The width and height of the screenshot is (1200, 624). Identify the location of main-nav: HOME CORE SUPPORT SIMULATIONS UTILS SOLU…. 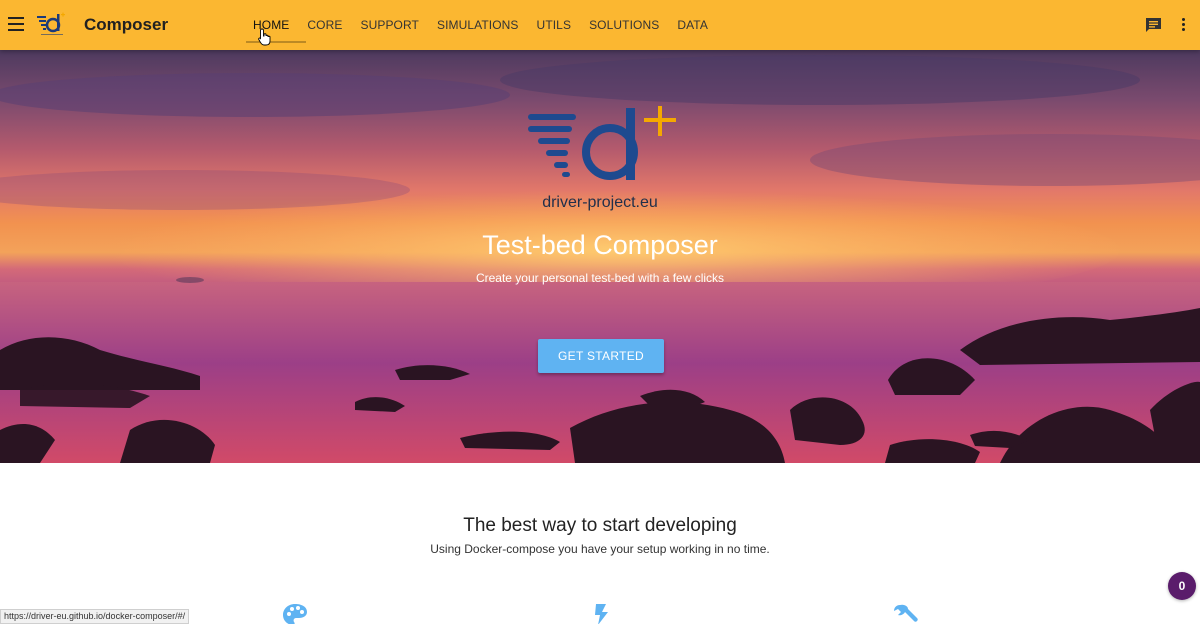
(480, 25).